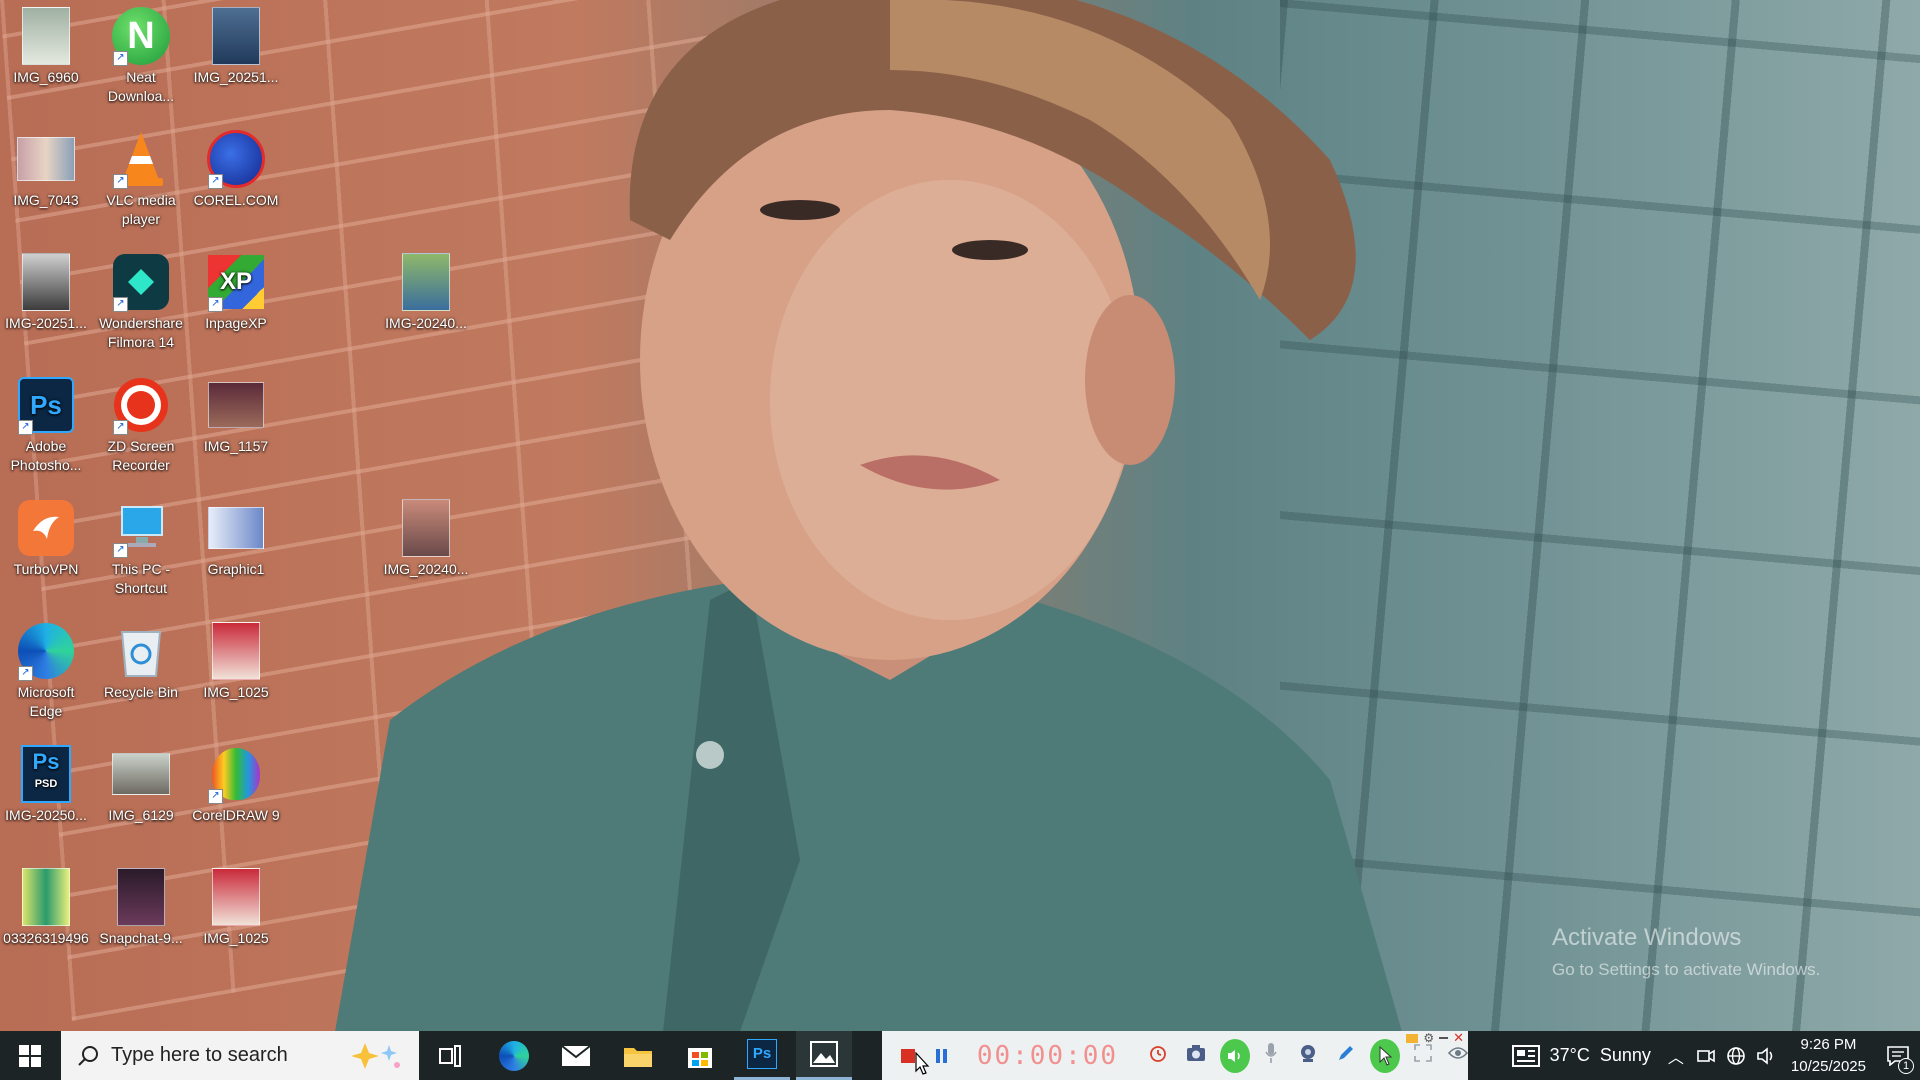 Image resolution: width=1920 pixels, height=1080 pixels. What do you see at coordinates (236, 569) in the screenshot?
I see `icon-label: Graphic1` at bounding box center [236, 569].